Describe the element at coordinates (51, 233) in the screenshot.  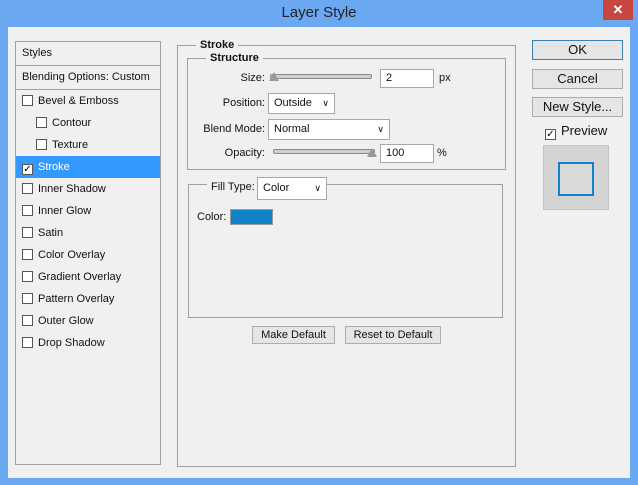
I see `style-item-label: Satin` at that location.